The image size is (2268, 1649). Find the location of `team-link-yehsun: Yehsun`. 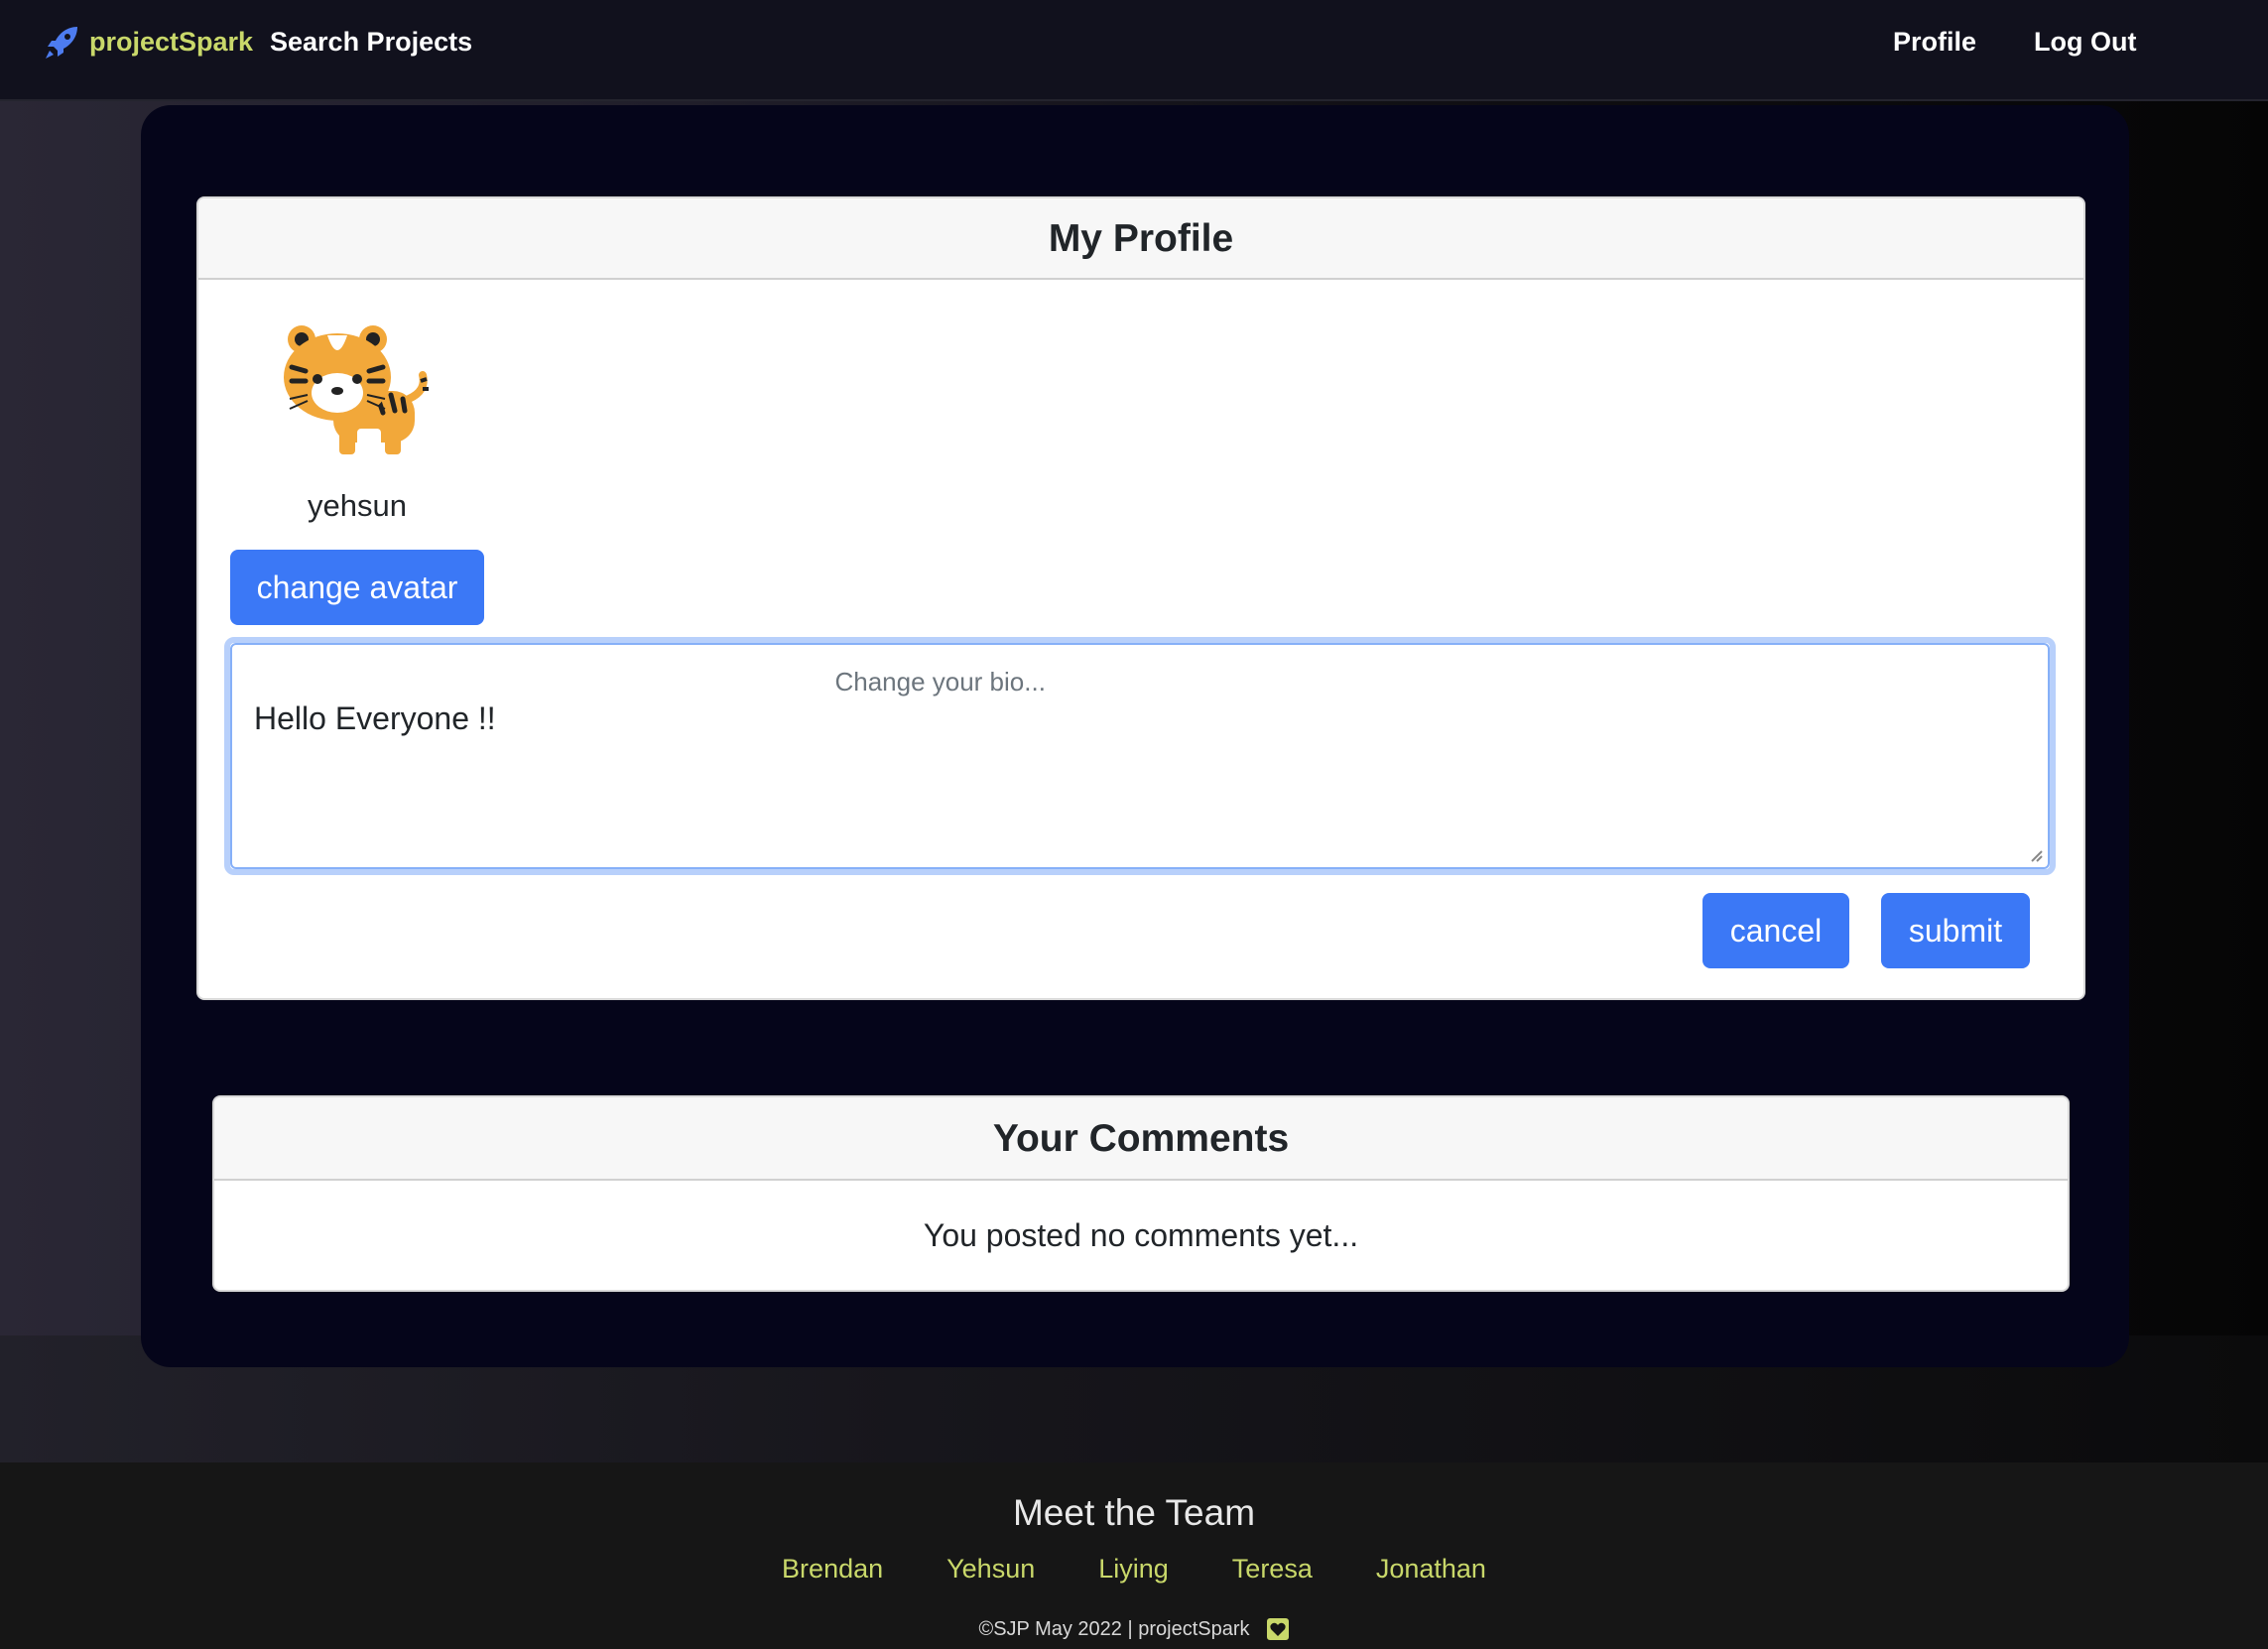

team-link-yehsun: Yehsun is located at coordinates (990, 1569).